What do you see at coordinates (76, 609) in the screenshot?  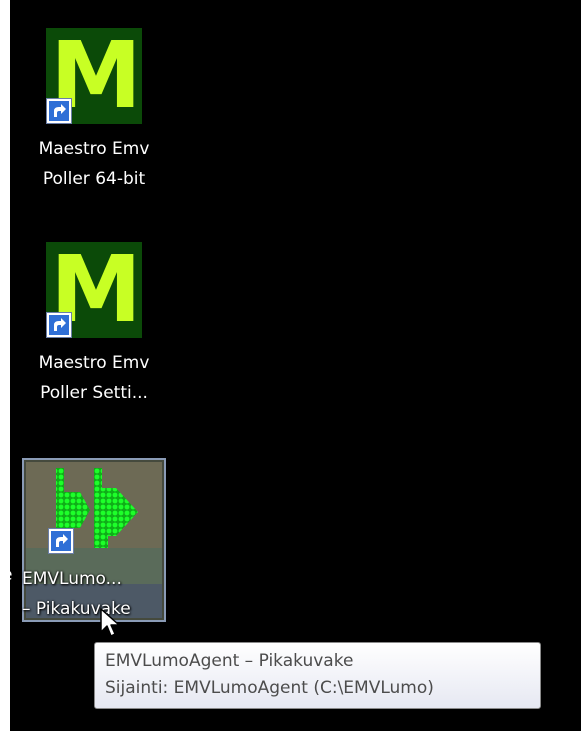 I see `icon-label-line2: – Pikakuvake` at bounding box center [76, 609].